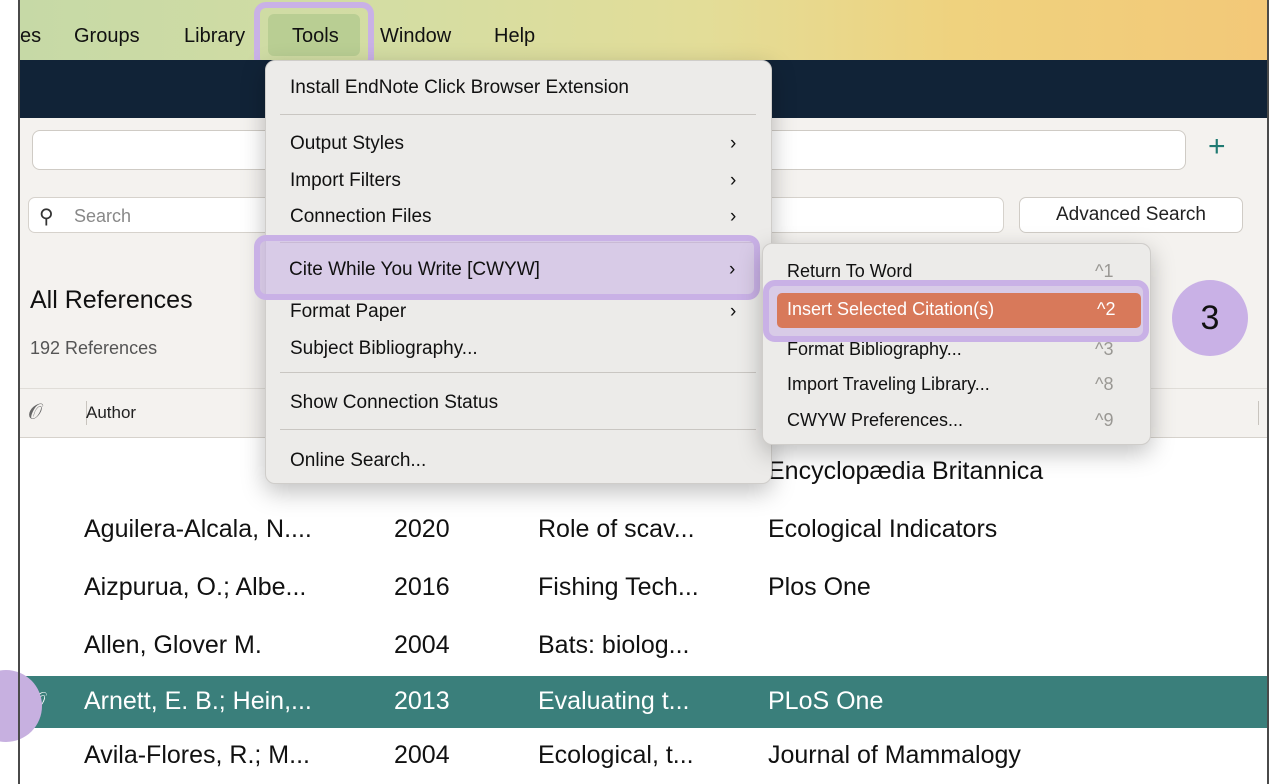 This screenshot has width=1269, height=784. Describe the element at coordinates (894, 755) in the screenshot. I see `row-journal: Journal of Mammalogy` at that location.